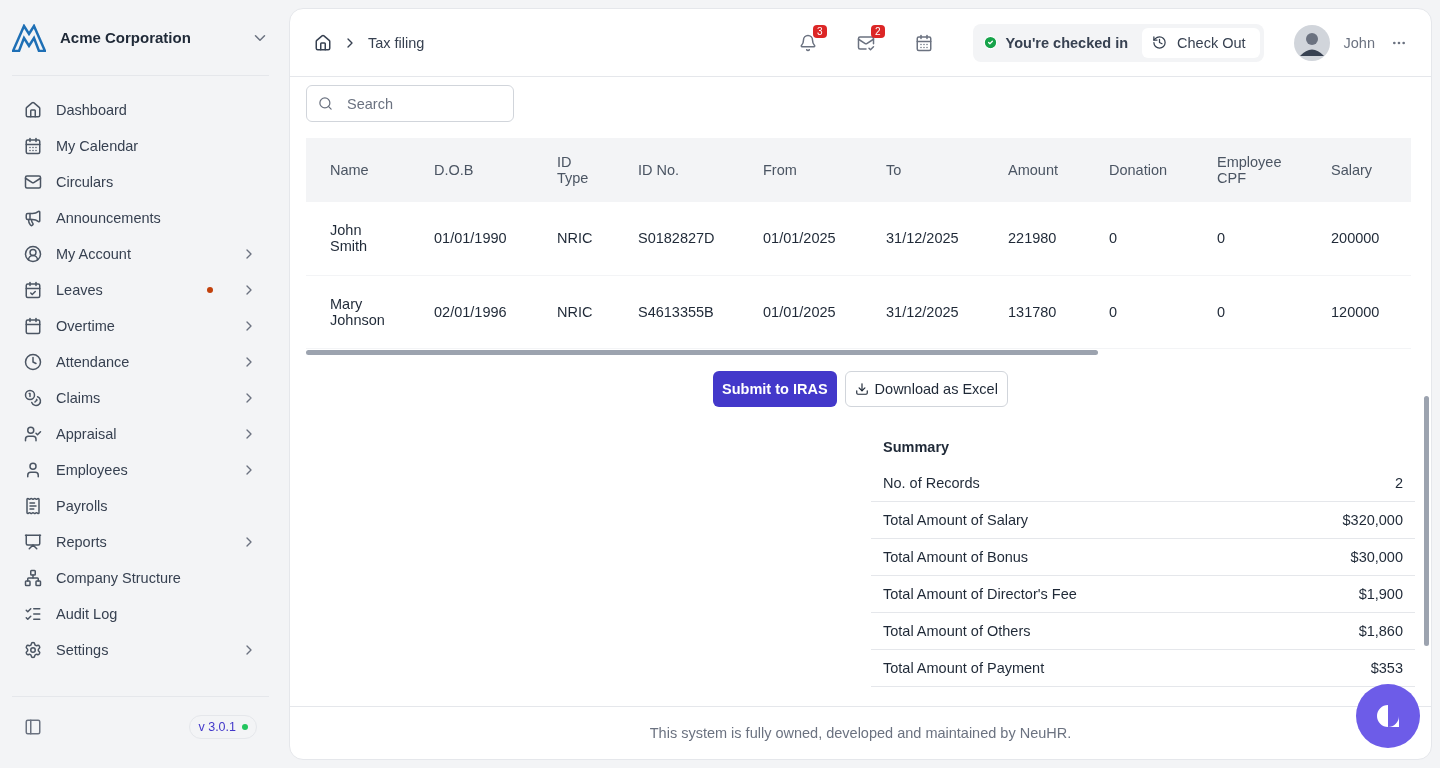  Describe the element at coordinates (397, 42) in the screenshot. I see `breadcrumb-item: Tax filing` at that location.